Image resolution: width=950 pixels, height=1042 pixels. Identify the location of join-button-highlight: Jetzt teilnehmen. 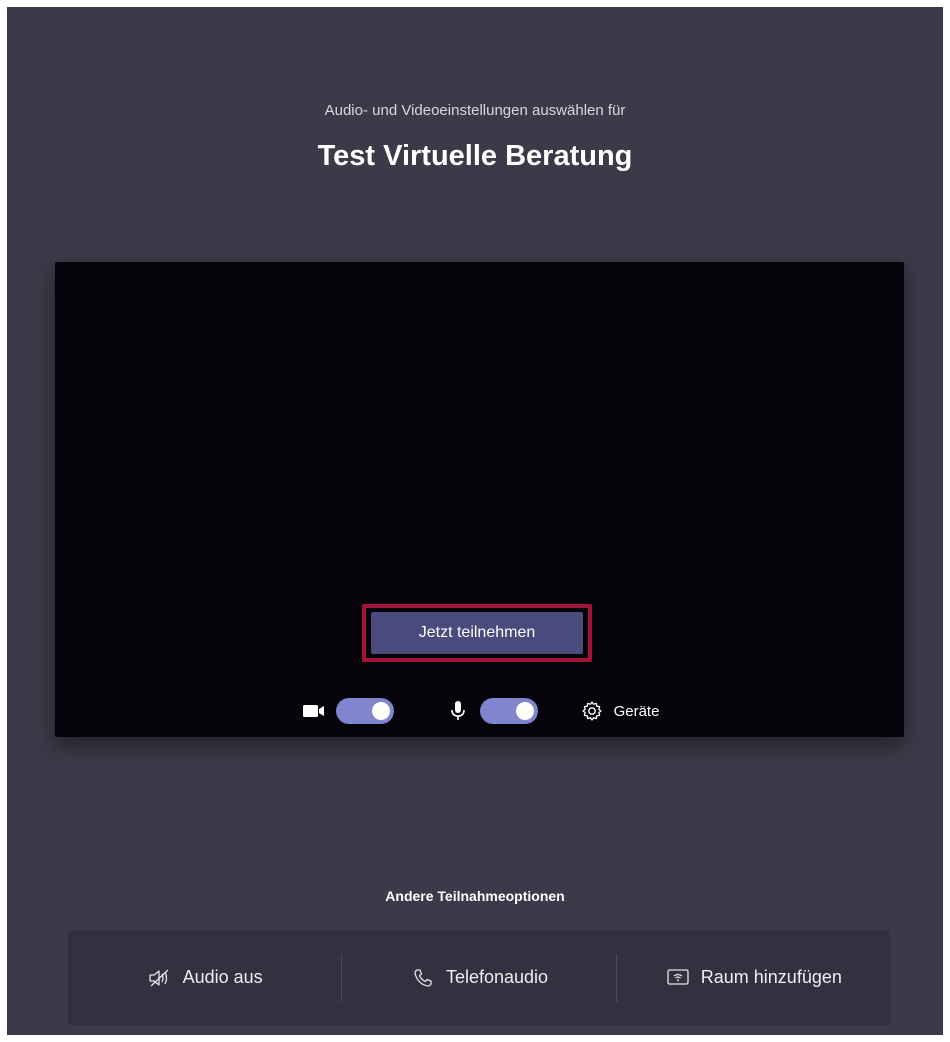
(477, 633).